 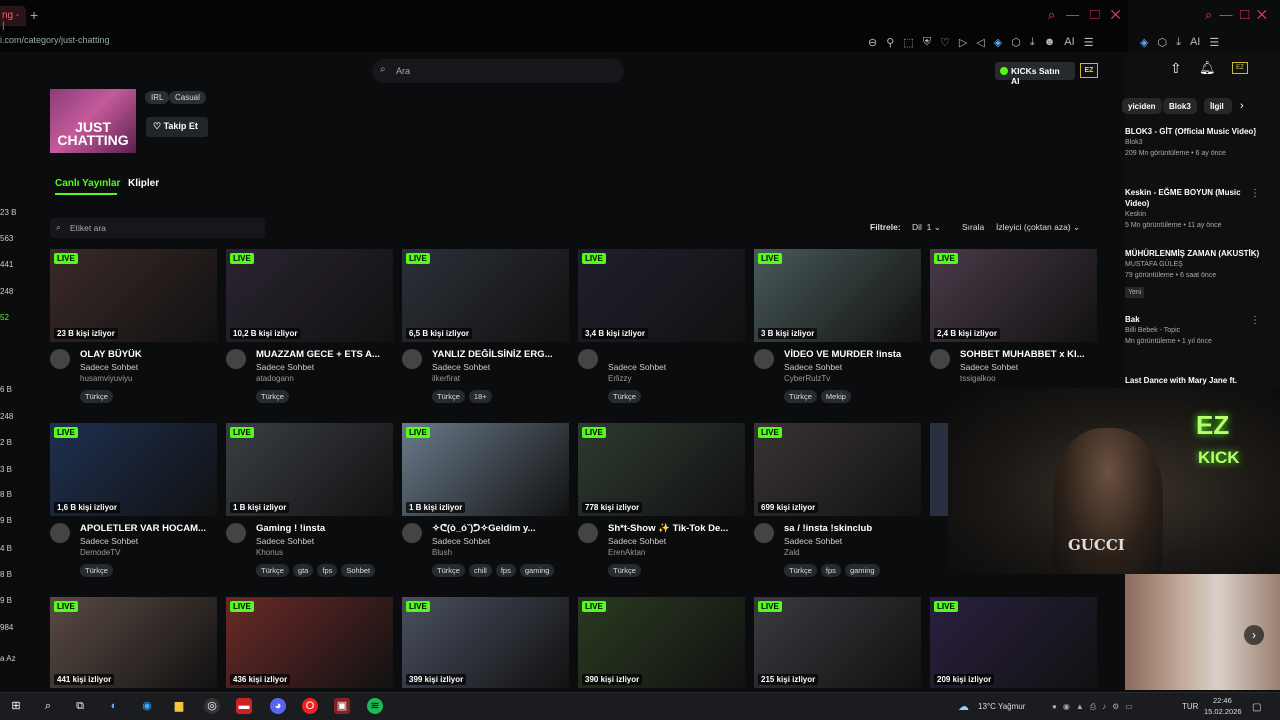 What do you see at coordinates (187, 97) in the screenshot?
I see `category-tag: Casual` at bounding box center [187, 97].